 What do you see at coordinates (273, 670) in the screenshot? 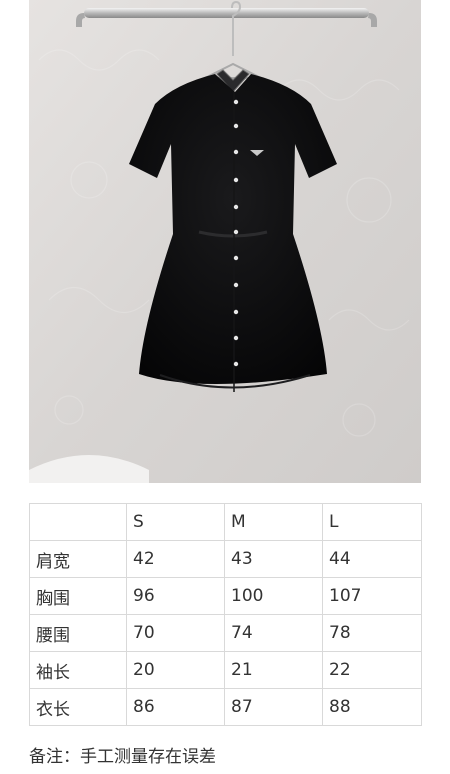
I see `table-cell: 21` at bounding box center [273, 670].